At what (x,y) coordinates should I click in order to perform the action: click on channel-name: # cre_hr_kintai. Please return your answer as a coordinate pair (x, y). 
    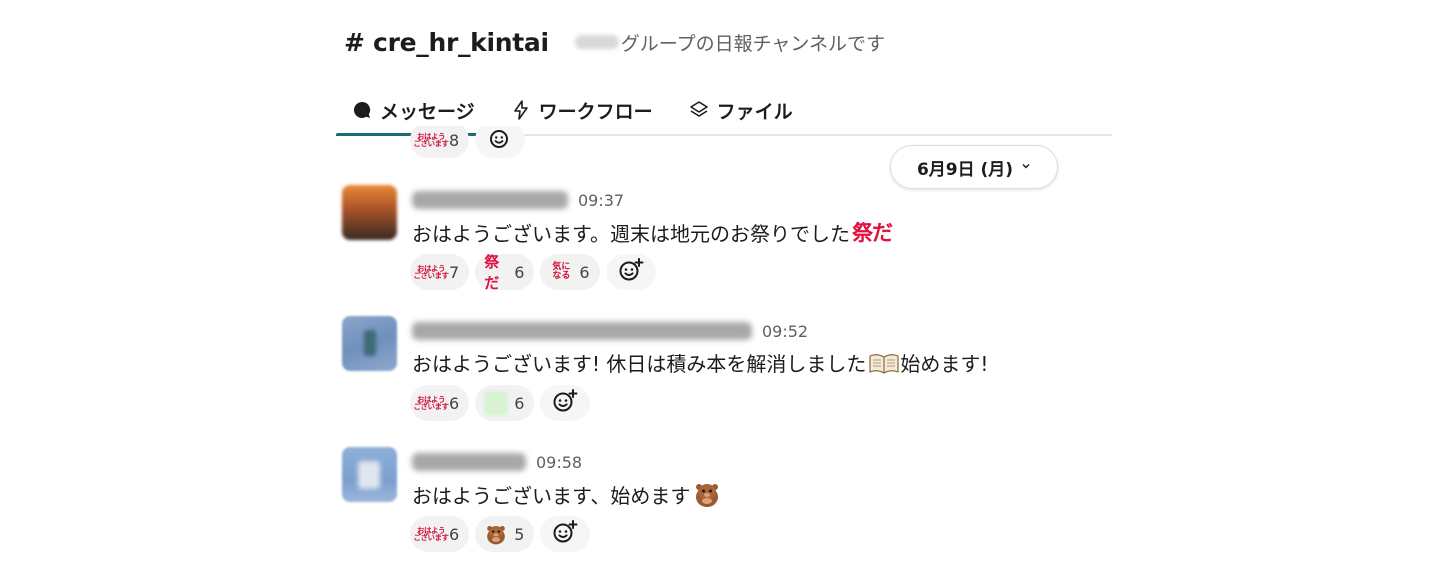
    Looking at the image, I should click on (446, 42).